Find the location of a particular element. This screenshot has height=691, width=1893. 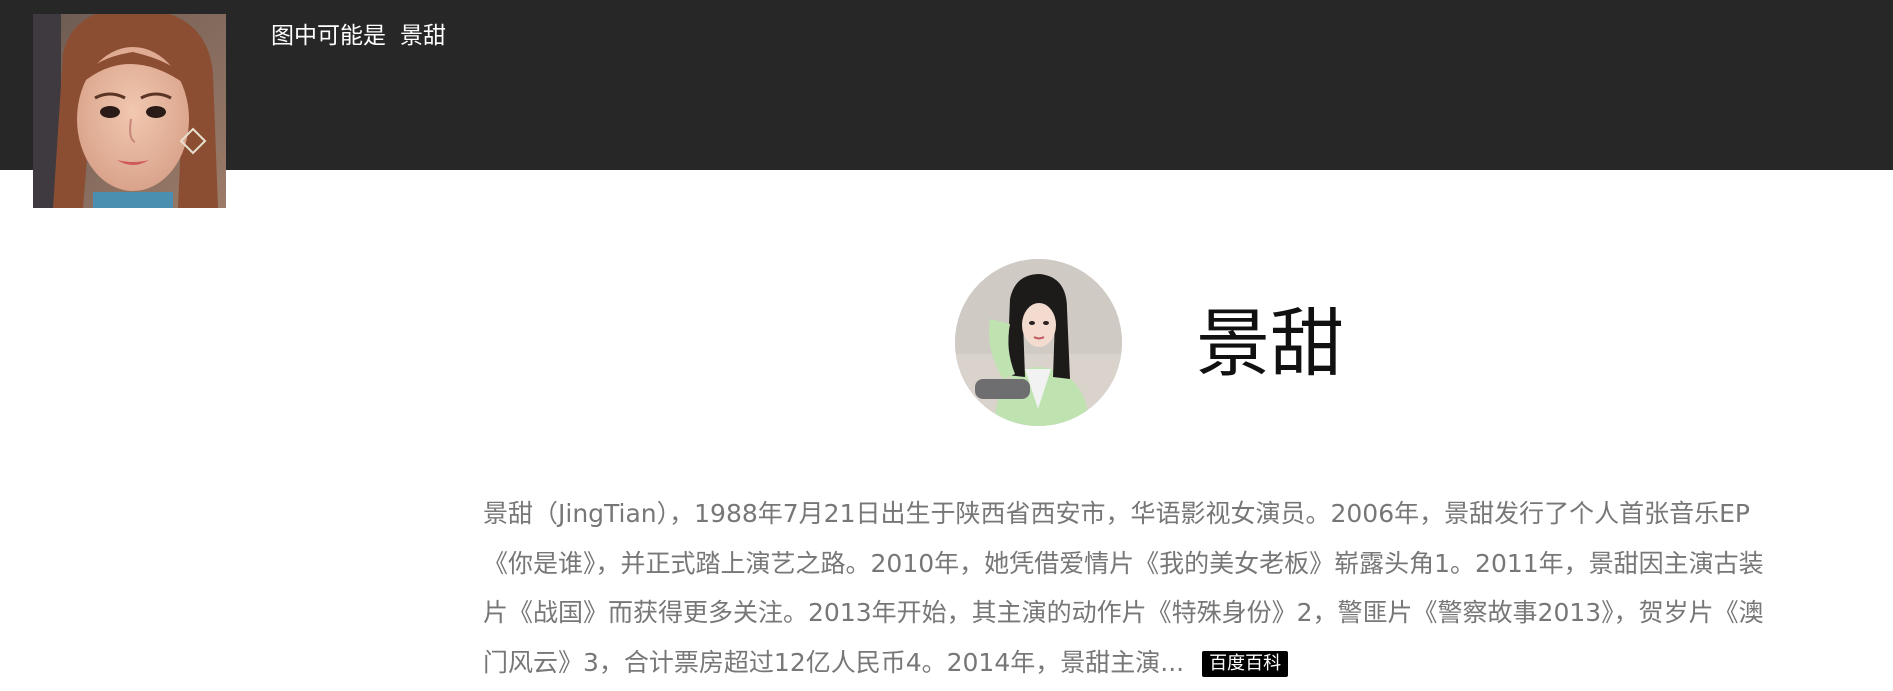

entity-name-title: 景甜 is located at coordinates (1270, 344).